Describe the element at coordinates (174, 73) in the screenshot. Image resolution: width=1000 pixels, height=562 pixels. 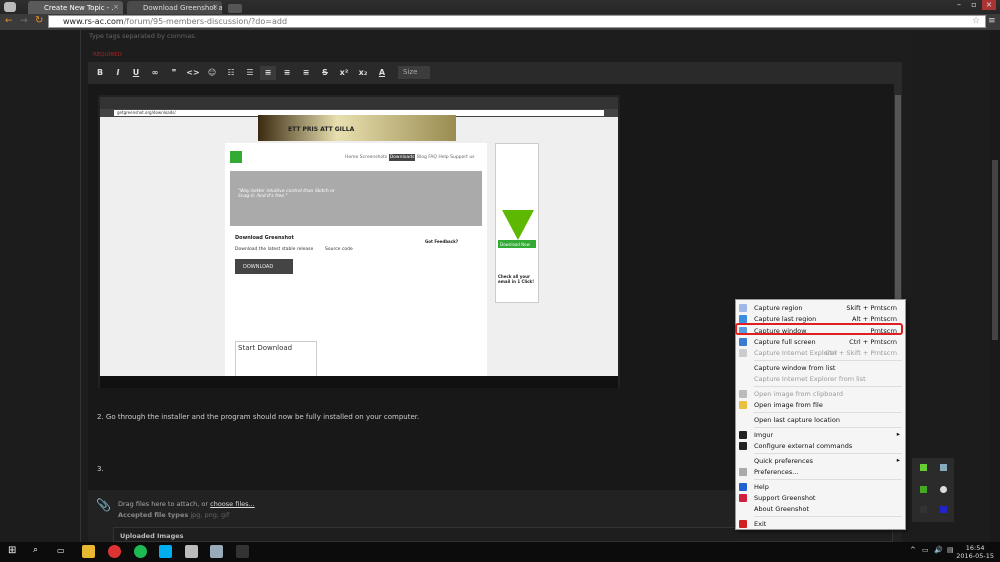
I see `quote-button: ❞` at that location.